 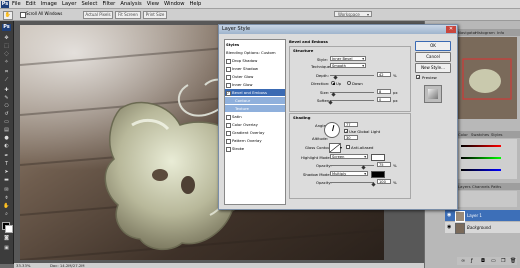 I want to click on style-list-item: Stroke, so click(x=255, y=148).